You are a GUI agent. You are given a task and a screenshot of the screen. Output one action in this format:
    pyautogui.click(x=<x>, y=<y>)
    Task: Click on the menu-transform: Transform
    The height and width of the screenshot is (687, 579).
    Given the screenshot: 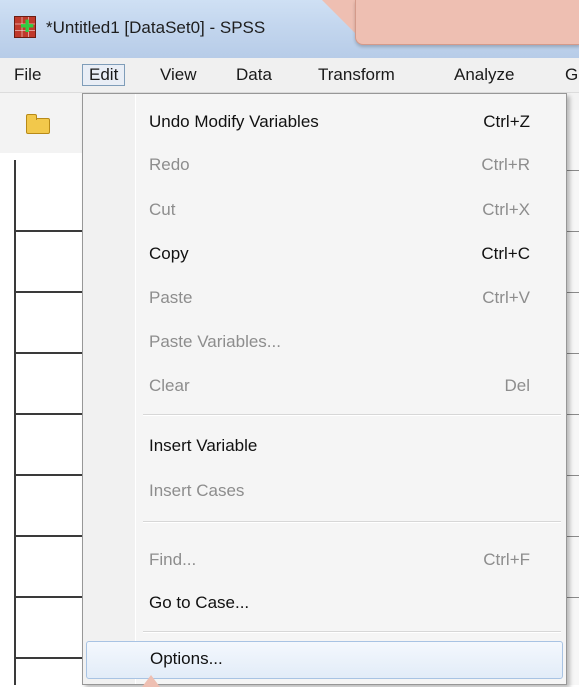 What is the action you would take?
    pyautogui.click(x=356, y=75)
    